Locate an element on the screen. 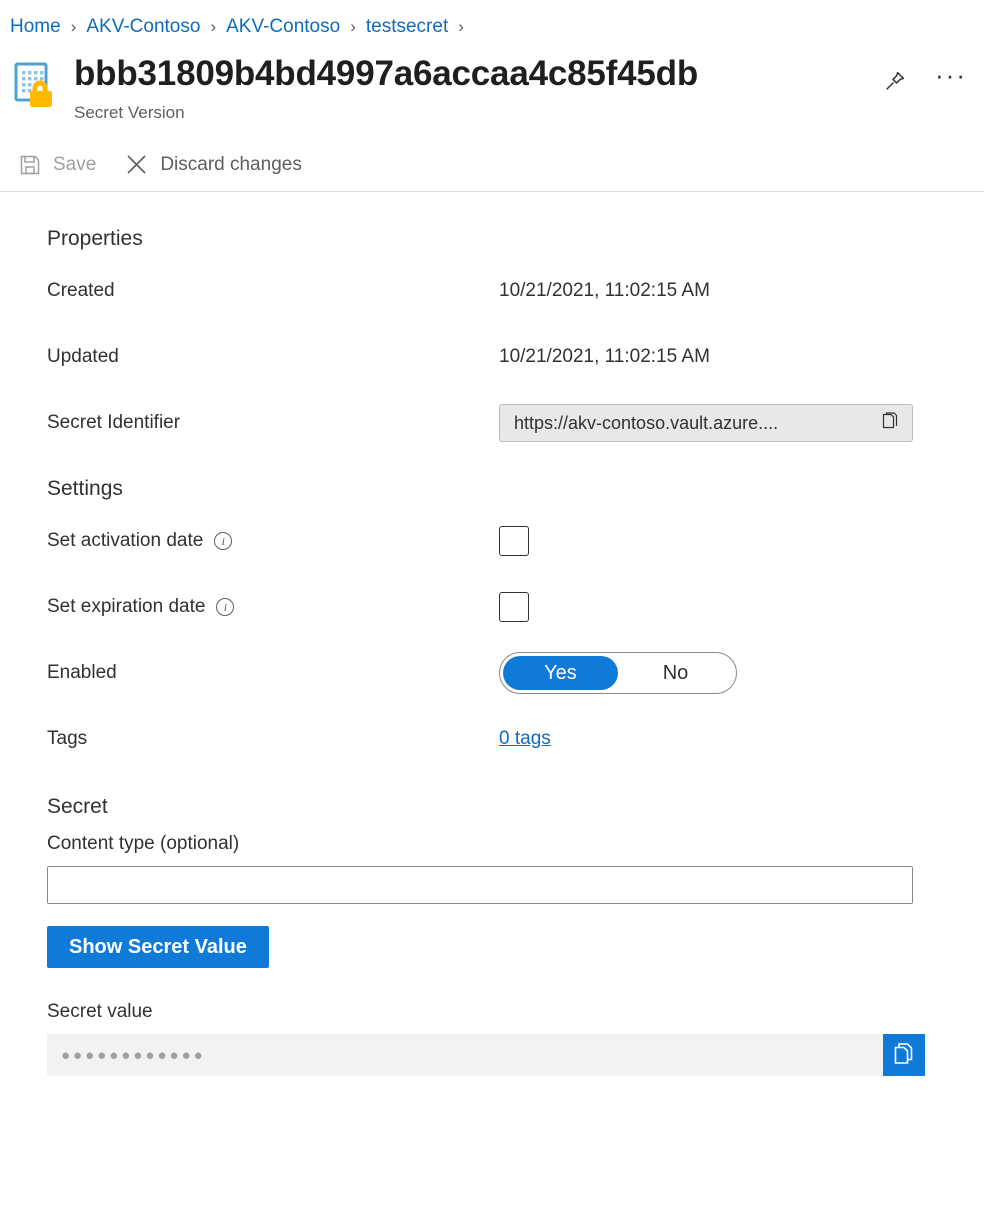 The height and width of the screenshot is (1214, 984). updated-row: Updated 10/21/2021, 11:02:15 AM is located at coordinates (515, 357).